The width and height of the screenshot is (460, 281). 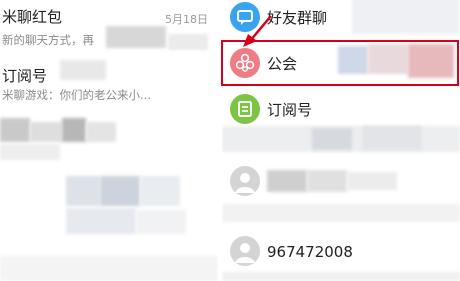 I want to click on menu-item-label: 好友群聊, so click(x=297, y=18).